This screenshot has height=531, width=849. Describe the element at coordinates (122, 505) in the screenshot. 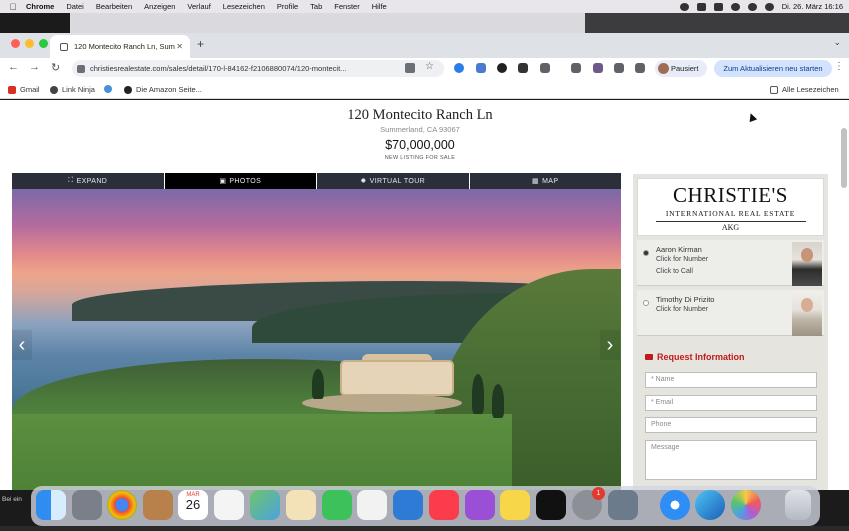

I see `chrome-icon` at that location.